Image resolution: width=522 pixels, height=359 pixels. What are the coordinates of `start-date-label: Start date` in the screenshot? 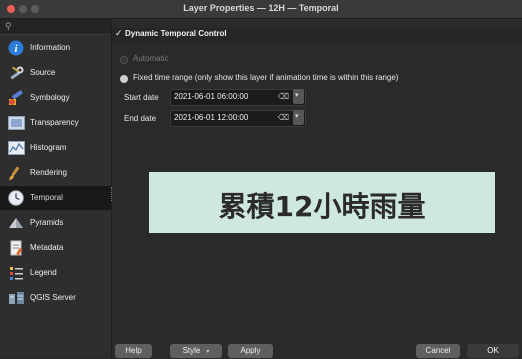 It's located at (141, 97).